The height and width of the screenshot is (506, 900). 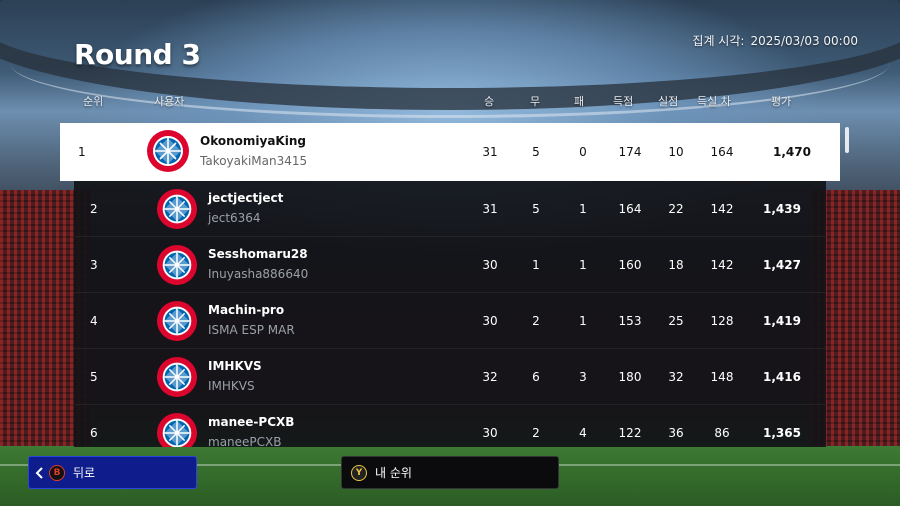 What do you see at coordinates (630, 264) in the screenshot?
I see `goals-for: 160` at bounding box center [630, 264].